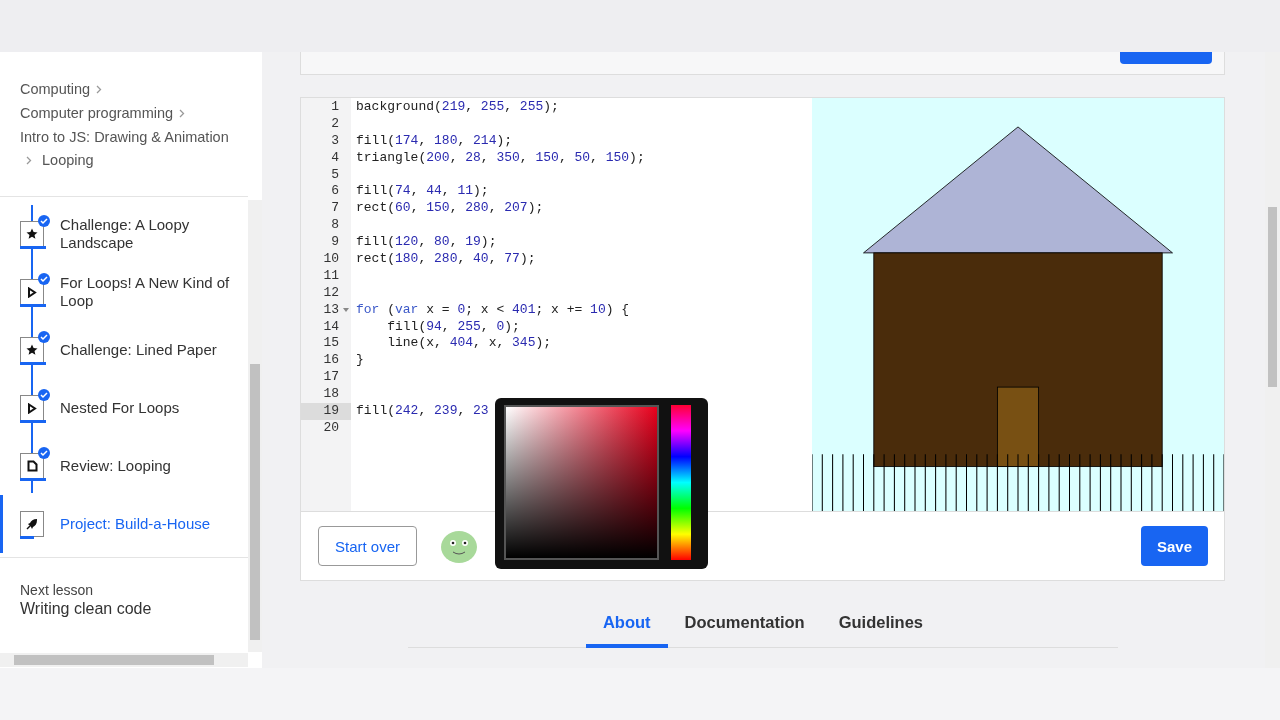 The width and height of the screenshot is (1280, 720). What do you see at coordinates (124, 350) in the screenshot?
I see `lesson-item: Challenge: Lined Paper` at bounding box center [124, 350].